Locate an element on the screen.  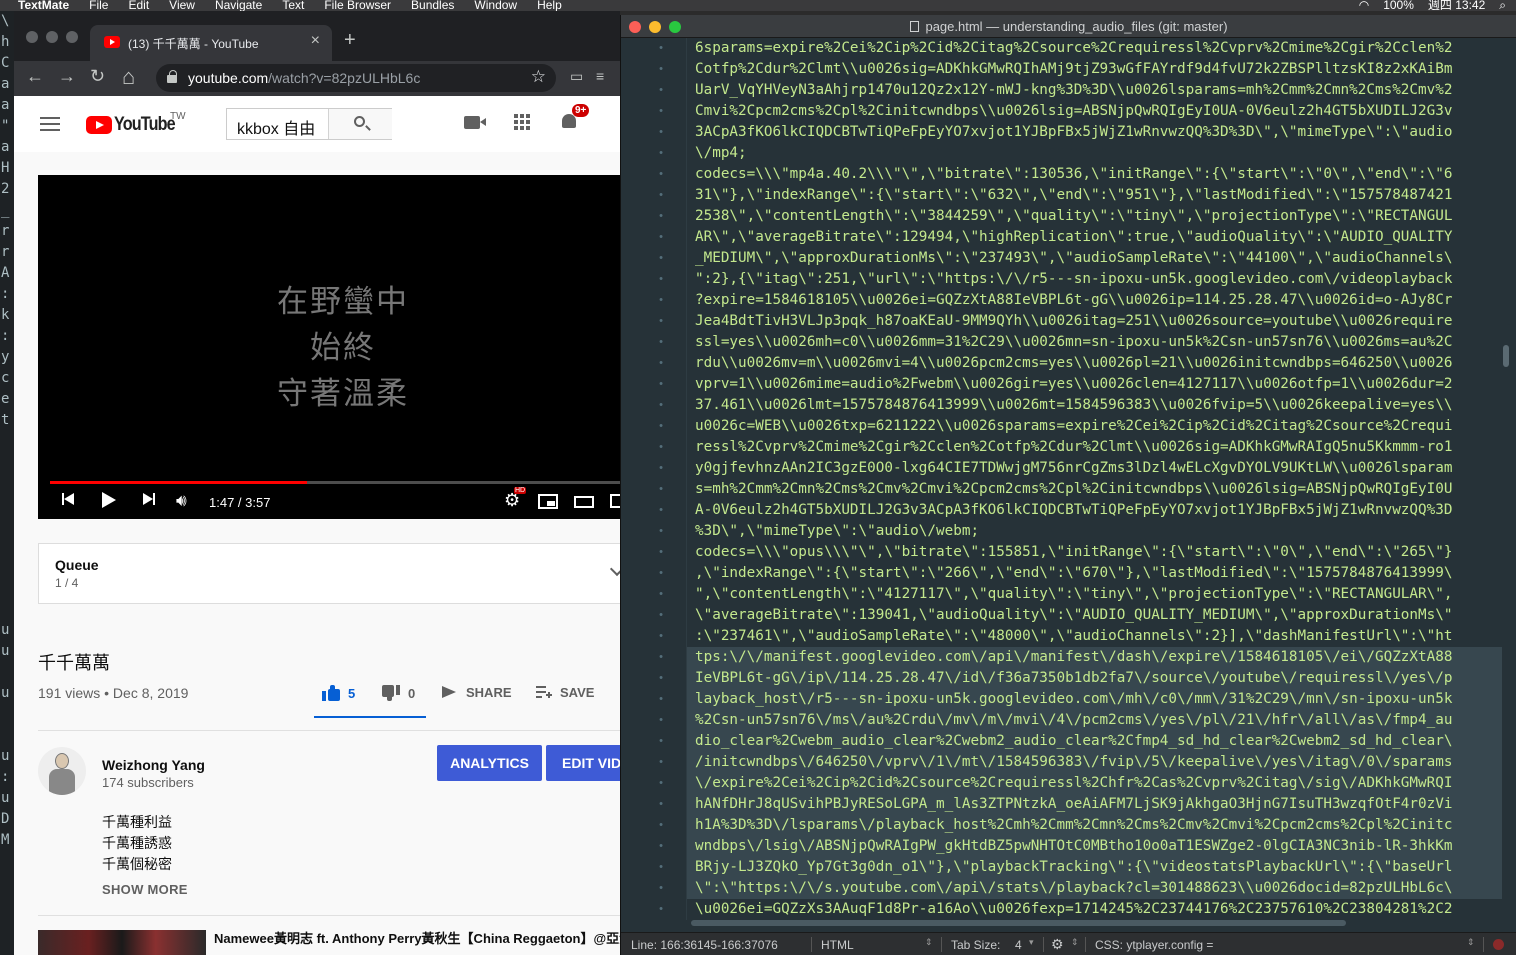
notifications-bell-icon: 9+ is located at coordinates (575, 118).